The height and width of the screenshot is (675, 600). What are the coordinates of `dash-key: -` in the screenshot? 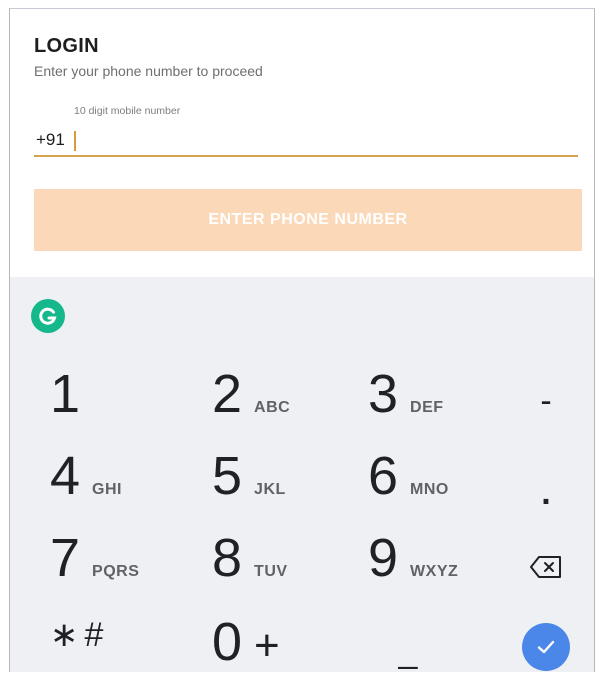 It's located at (546, 401).